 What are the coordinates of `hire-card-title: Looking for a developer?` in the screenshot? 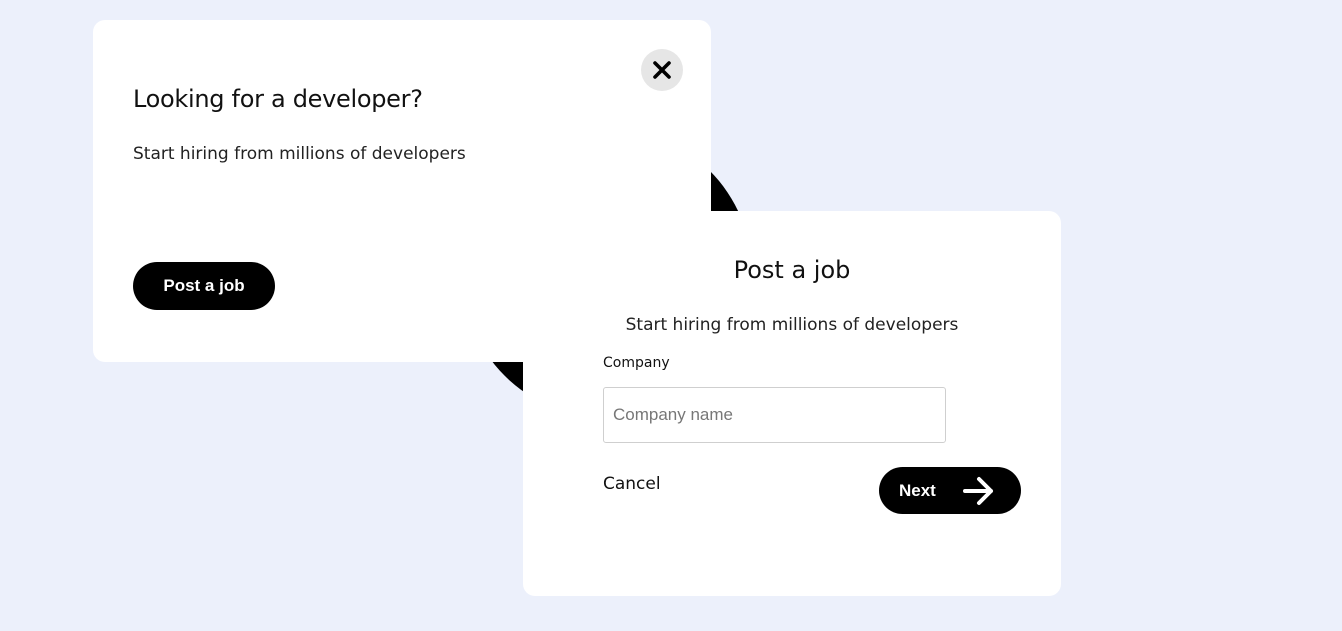 It's located at (278, 99).